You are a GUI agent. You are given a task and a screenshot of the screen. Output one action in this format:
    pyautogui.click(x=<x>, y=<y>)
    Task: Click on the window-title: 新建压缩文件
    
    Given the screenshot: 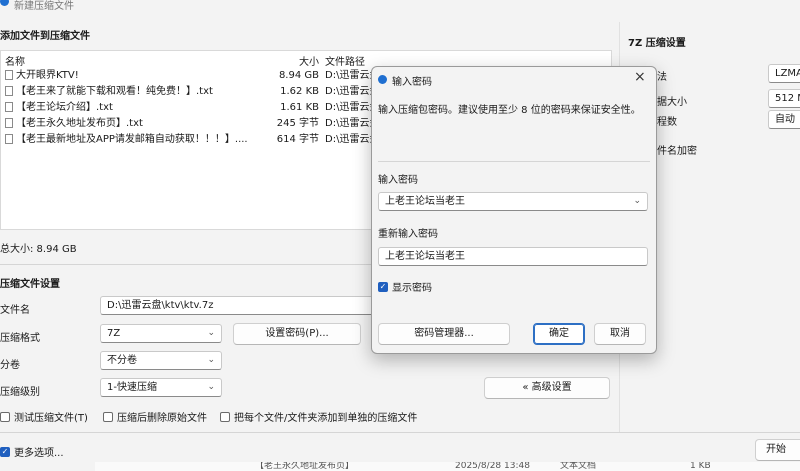 What is the action you would take?
    pyautogui.click(x=44, y=6)
    